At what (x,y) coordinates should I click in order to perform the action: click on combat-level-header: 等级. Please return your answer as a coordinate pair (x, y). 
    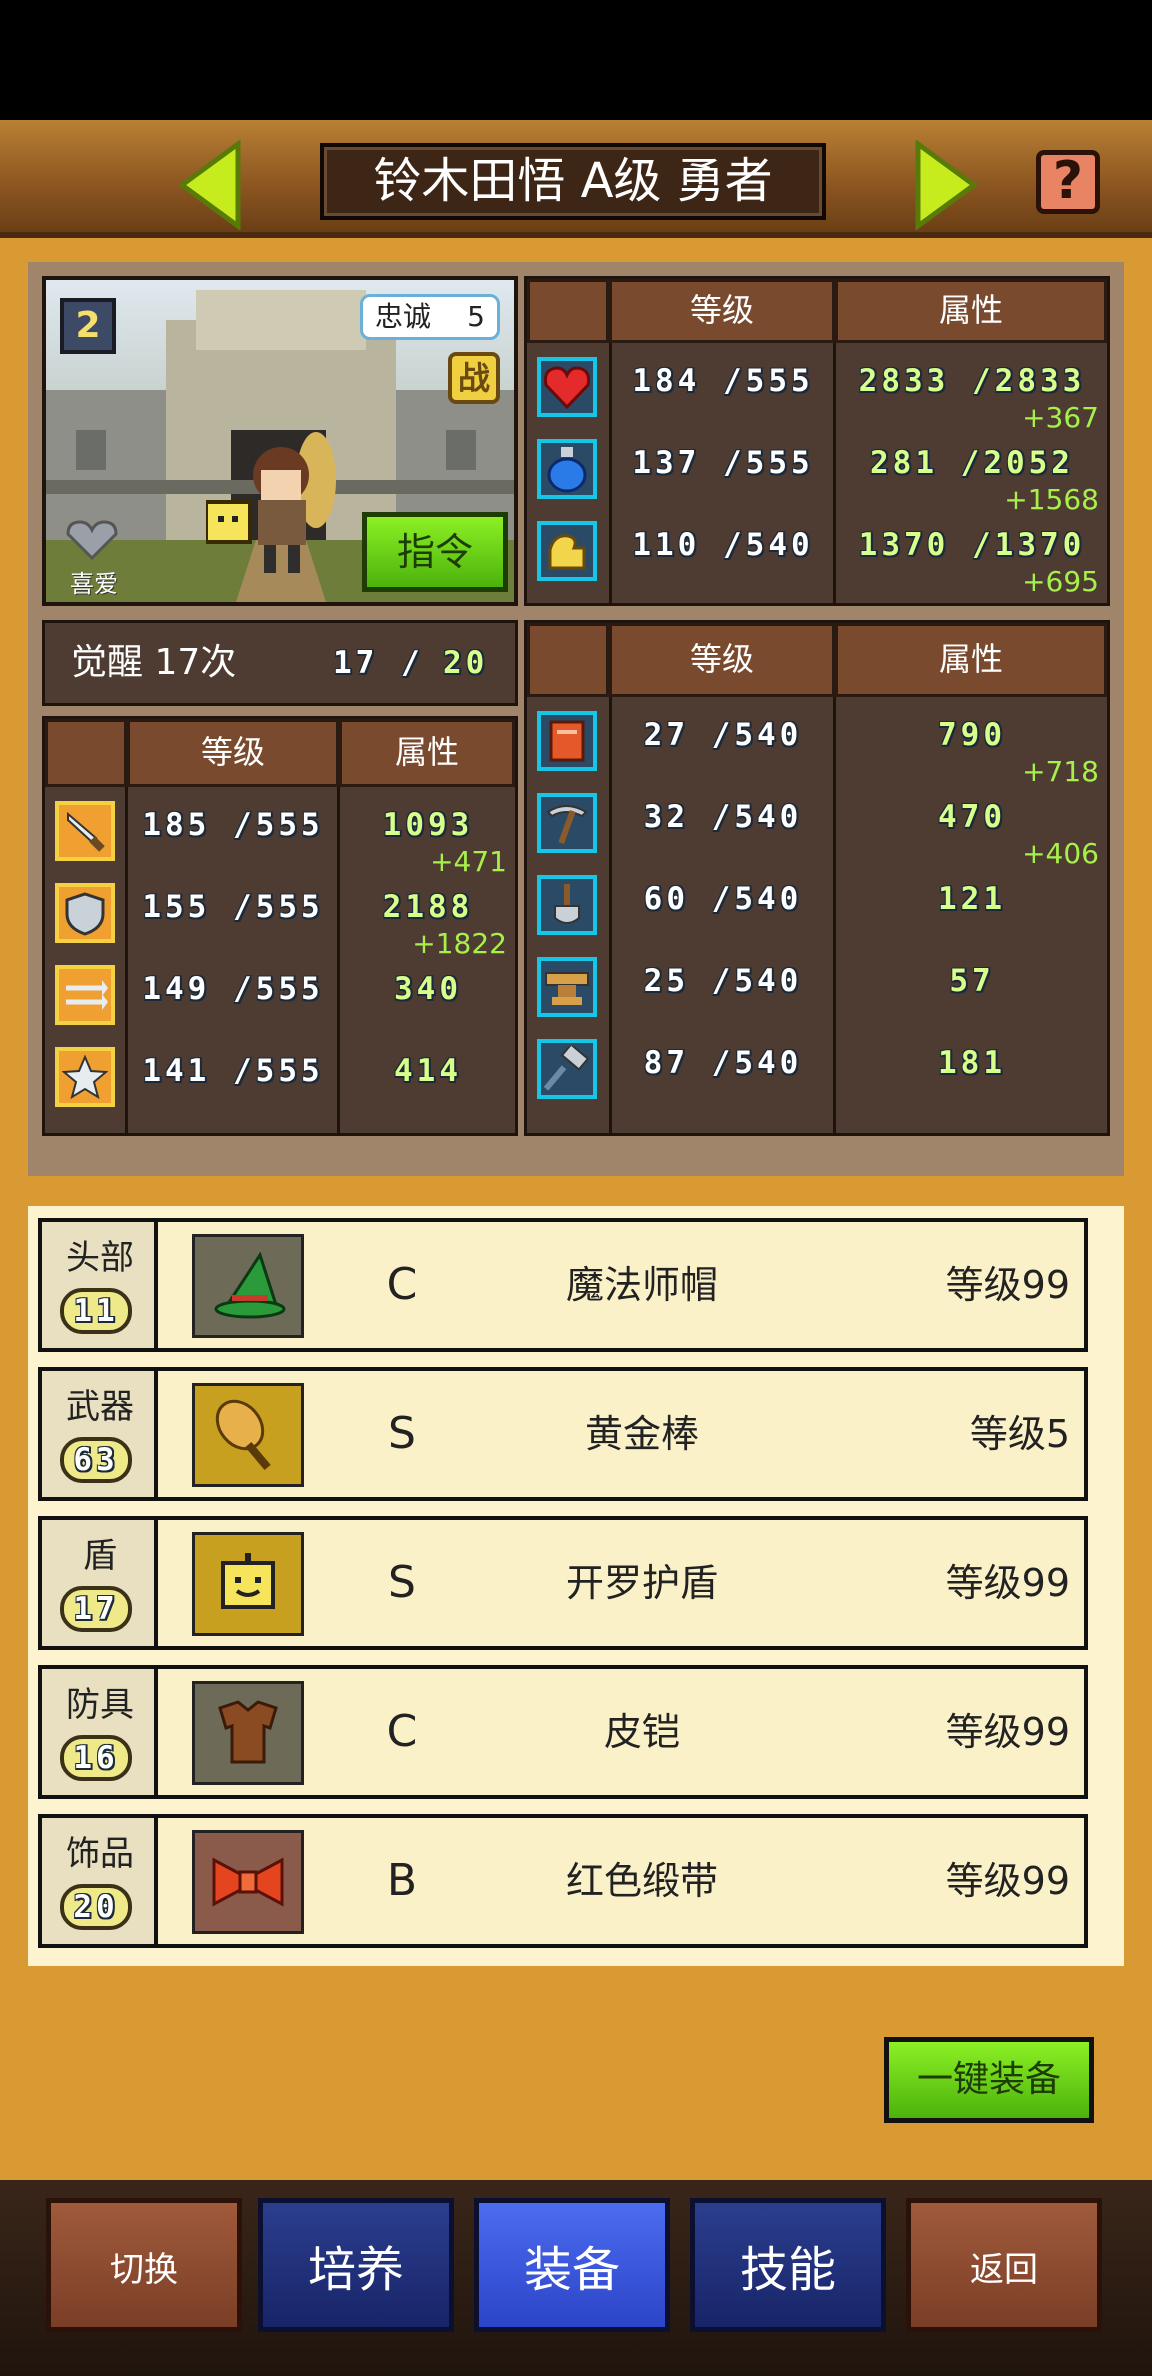
    Looking at the image, I should click on (233, 753).